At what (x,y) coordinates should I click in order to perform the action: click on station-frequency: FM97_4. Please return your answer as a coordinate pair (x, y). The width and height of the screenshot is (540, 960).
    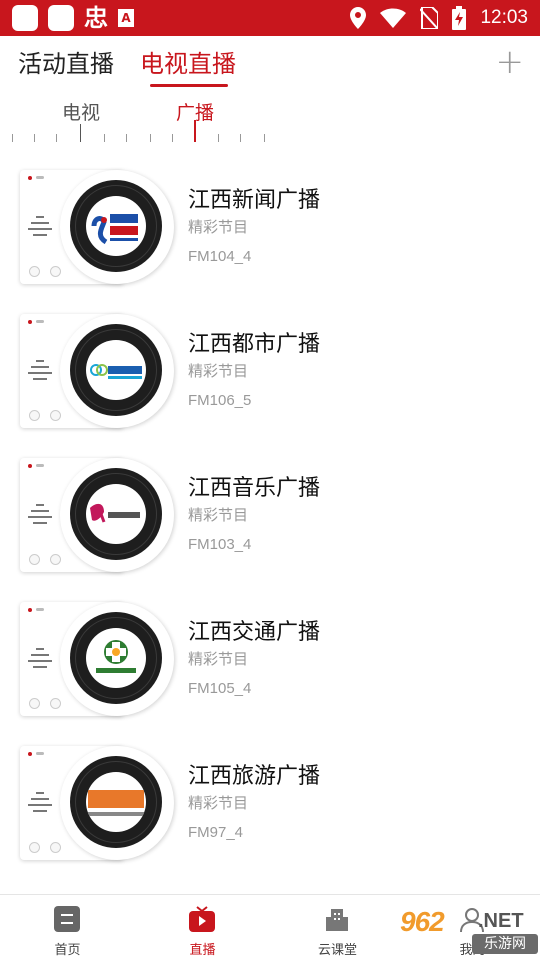
    Looking at the image, I should click on (216, 832).